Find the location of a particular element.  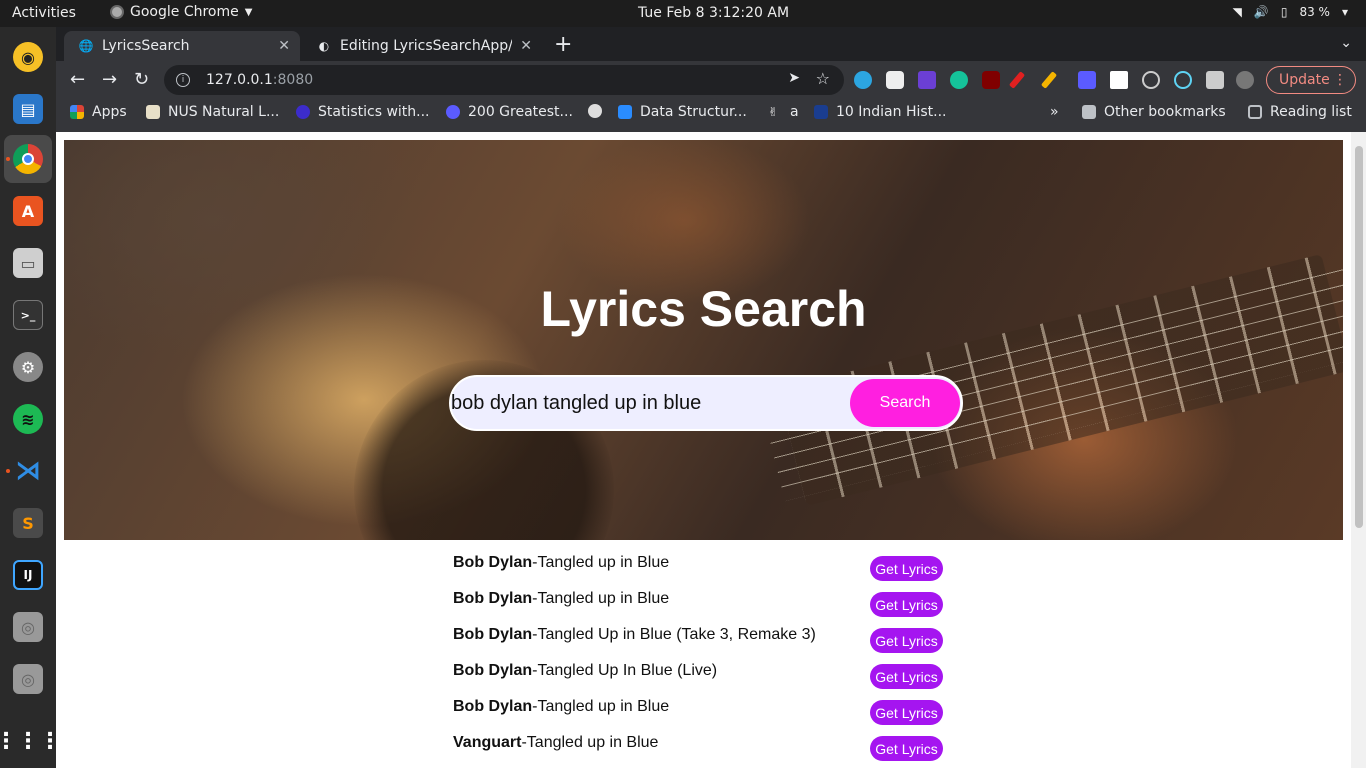

dock-disk-1: ◎ is located at coordinates (28, 627).